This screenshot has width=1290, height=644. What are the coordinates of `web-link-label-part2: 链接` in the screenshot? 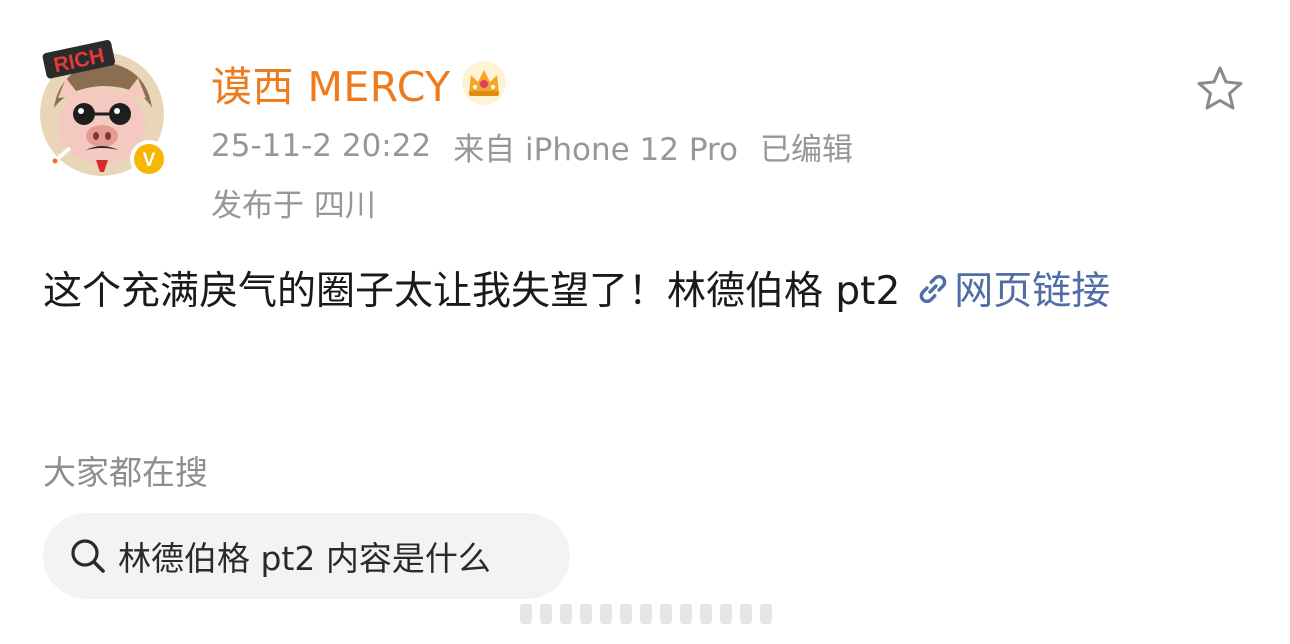 It's located at (1071, 291).